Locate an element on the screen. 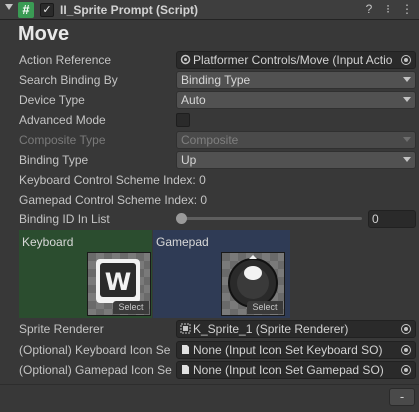 This screenshot has width=419, height=412. gamepad-icon-set-field: None (Input Icon Set Gamepad SO) is located at coordinates (296, 370).